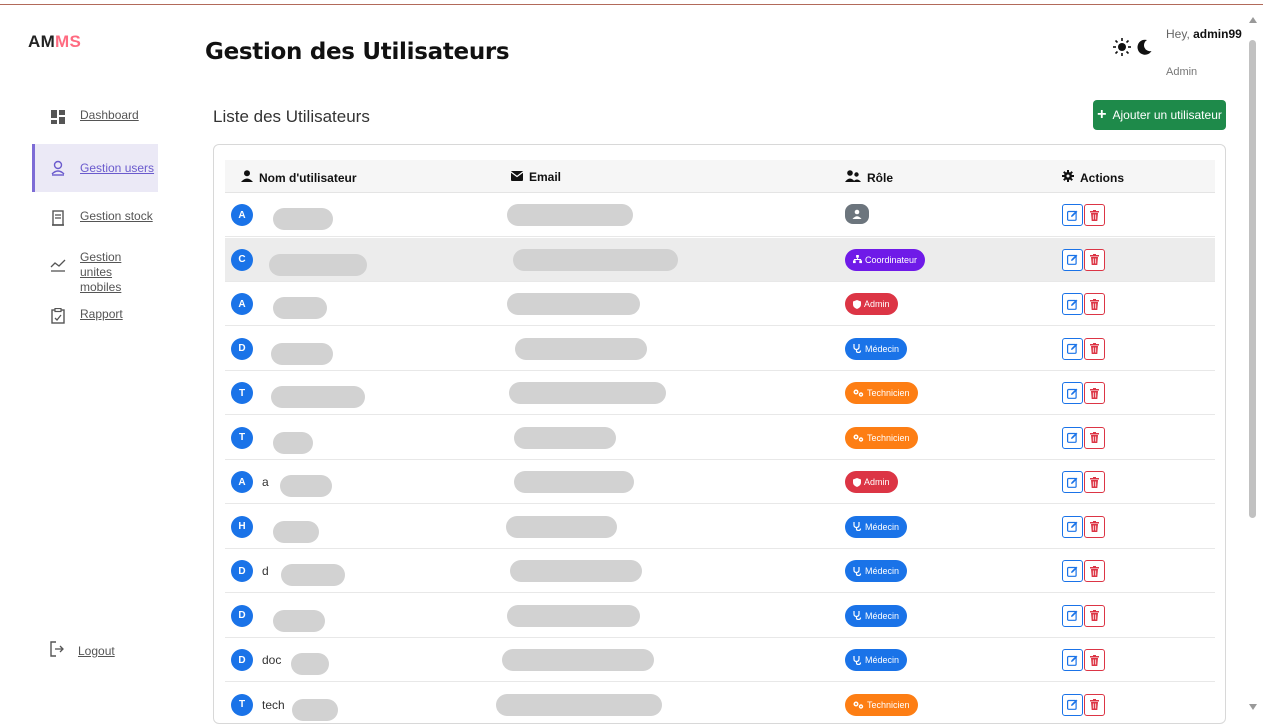 The height and width of the screenshot is (724, 1263). Describe the element at coordinates (720, 660) in the screenshot. I see `table-row: DdocMédecin` at that location.